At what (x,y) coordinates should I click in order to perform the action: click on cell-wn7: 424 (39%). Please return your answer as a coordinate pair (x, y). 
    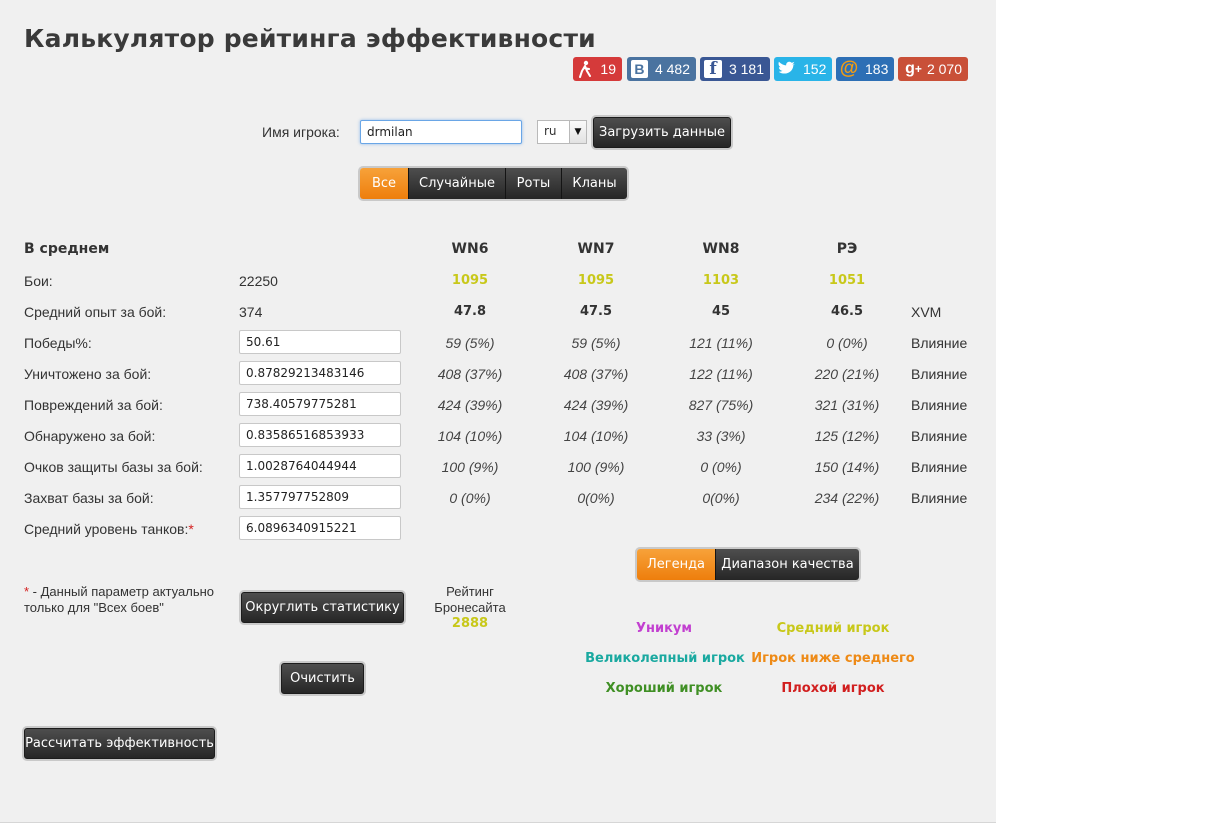
    Looking at the image, I should click on (596, 405).